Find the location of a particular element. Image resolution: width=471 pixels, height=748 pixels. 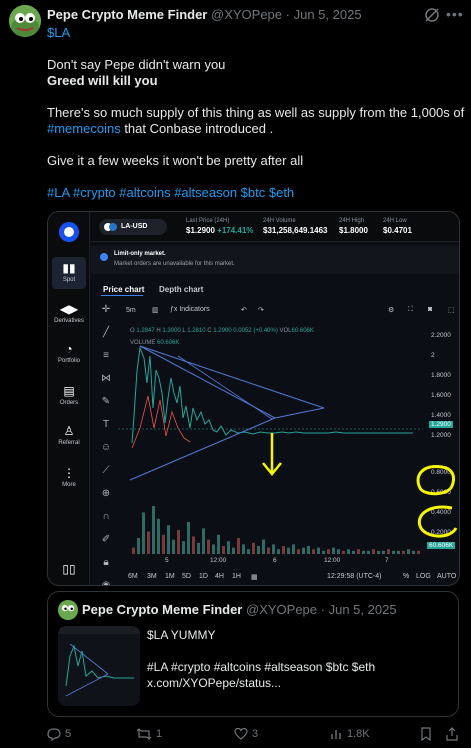

triangle-pattern is located at coordinates (227, 413).